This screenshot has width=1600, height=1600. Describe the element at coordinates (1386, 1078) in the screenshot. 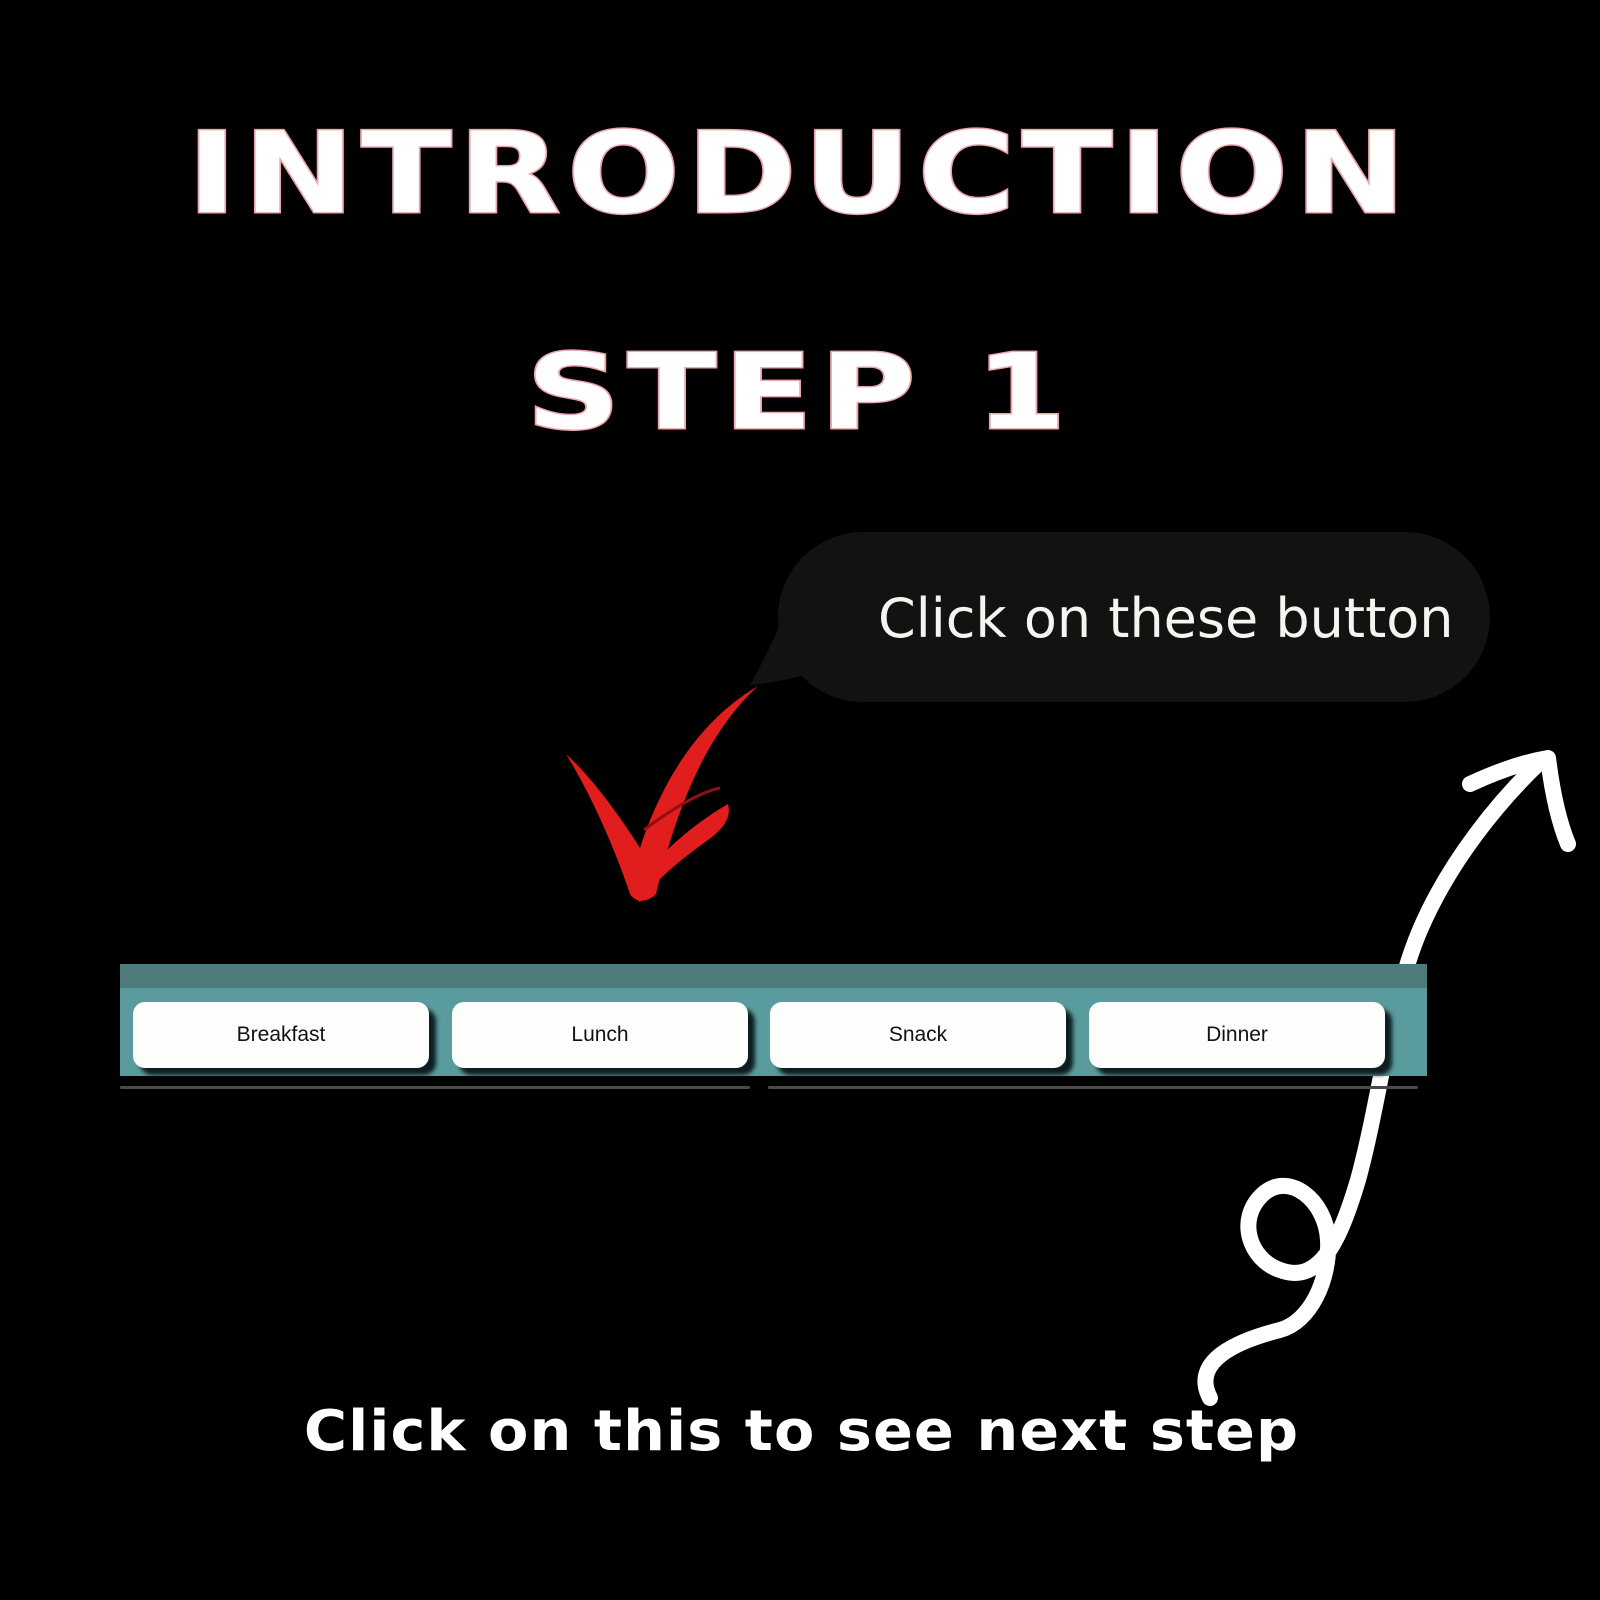

I see `curly-up-arrow-icon` at that location.